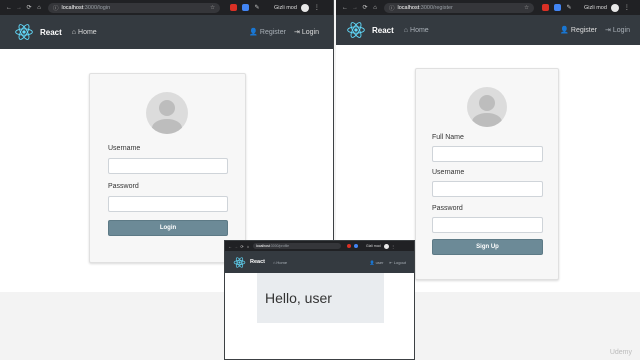  What do you see at coordinates (448, 137) in the screenshot?
I see `fullname-label: Full Name` at bounding box center [448, 137].